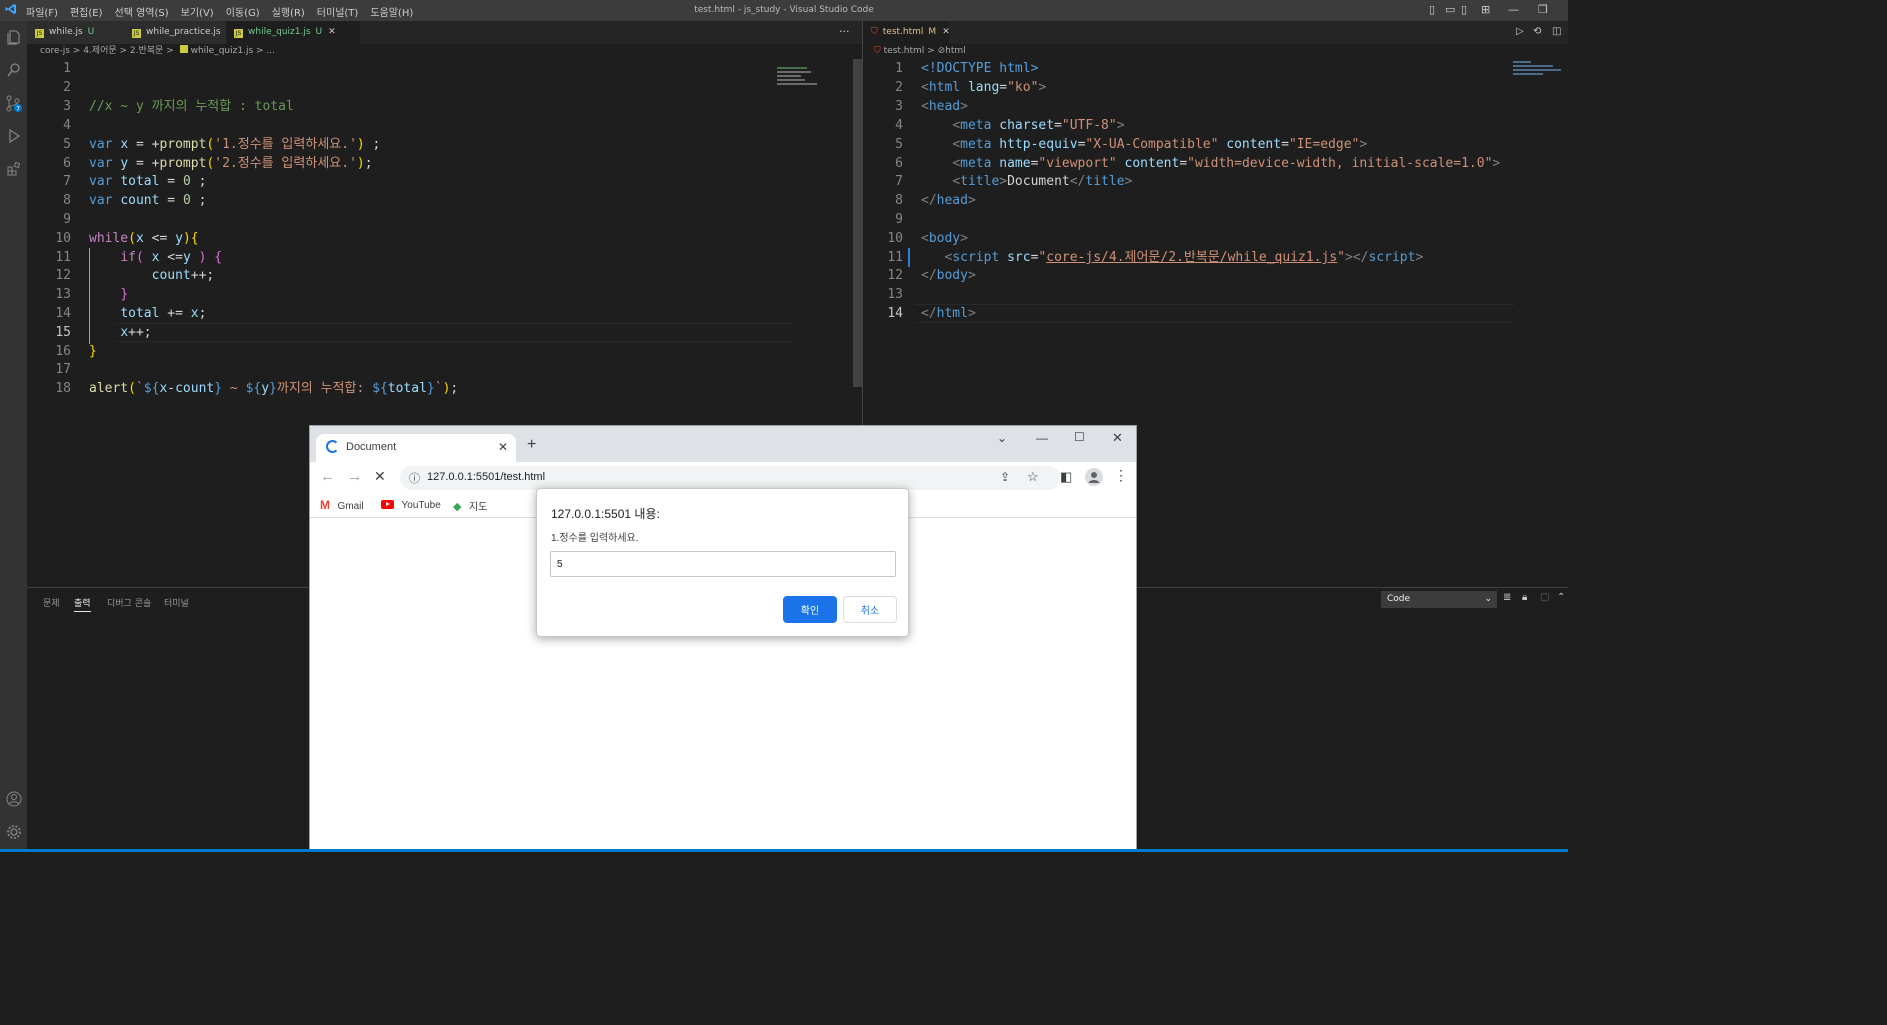  What do you see at coordinates (1033, 477) in the screenshot?
I see `bookmark-star-icon: ☆` at bounding box center [1033, 477].